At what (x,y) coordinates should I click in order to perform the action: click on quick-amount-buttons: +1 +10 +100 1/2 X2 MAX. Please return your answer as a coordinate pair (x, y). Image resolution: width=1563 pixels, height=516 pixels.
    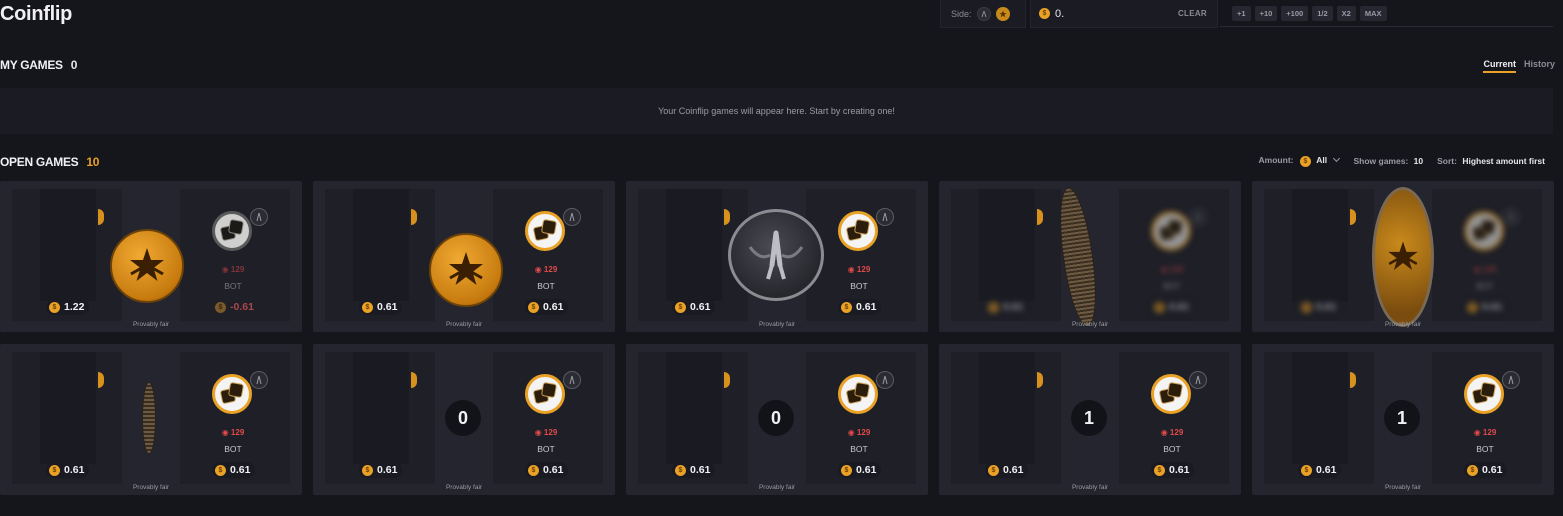
    Looking at the image, I should click on (1386, 13).